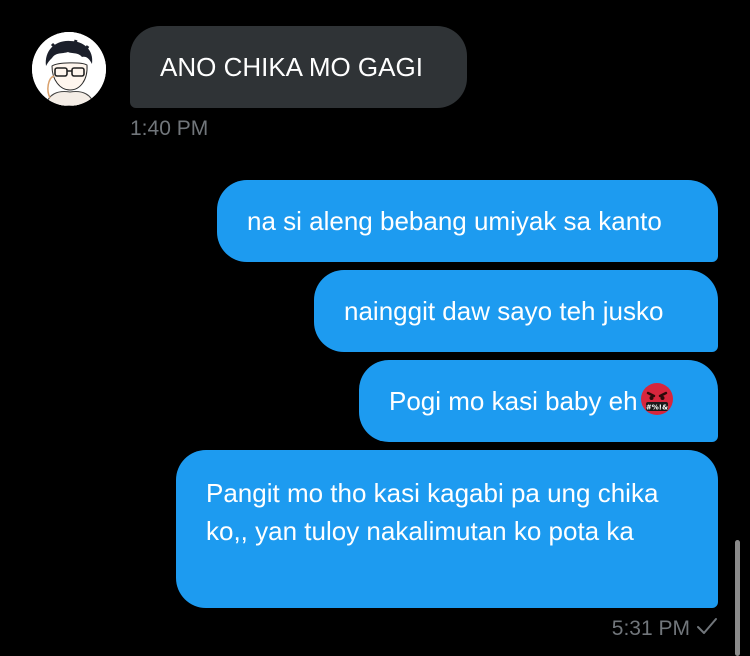 Image resolution: width=750 pixels, height=656 pixels. Describe the element at coordinates (69, 69) in the screenshot. I see `user-avatar-icon` at that location.